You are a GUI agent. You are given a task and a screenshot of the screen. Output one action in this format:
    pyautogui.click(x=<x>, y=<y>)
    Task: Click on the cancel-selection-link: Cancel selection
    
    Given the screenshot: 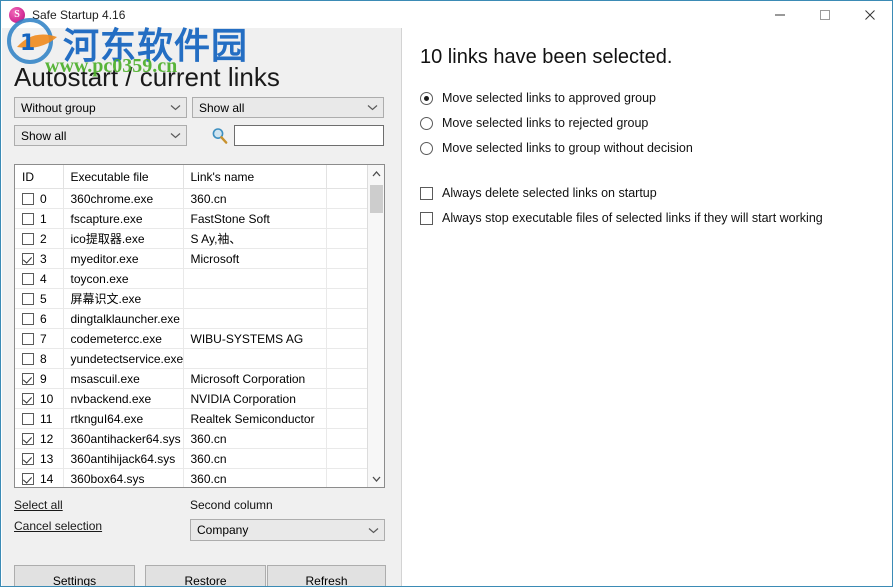 What is the action you would take?
    pyautogui.click(x=58, y=526)
    